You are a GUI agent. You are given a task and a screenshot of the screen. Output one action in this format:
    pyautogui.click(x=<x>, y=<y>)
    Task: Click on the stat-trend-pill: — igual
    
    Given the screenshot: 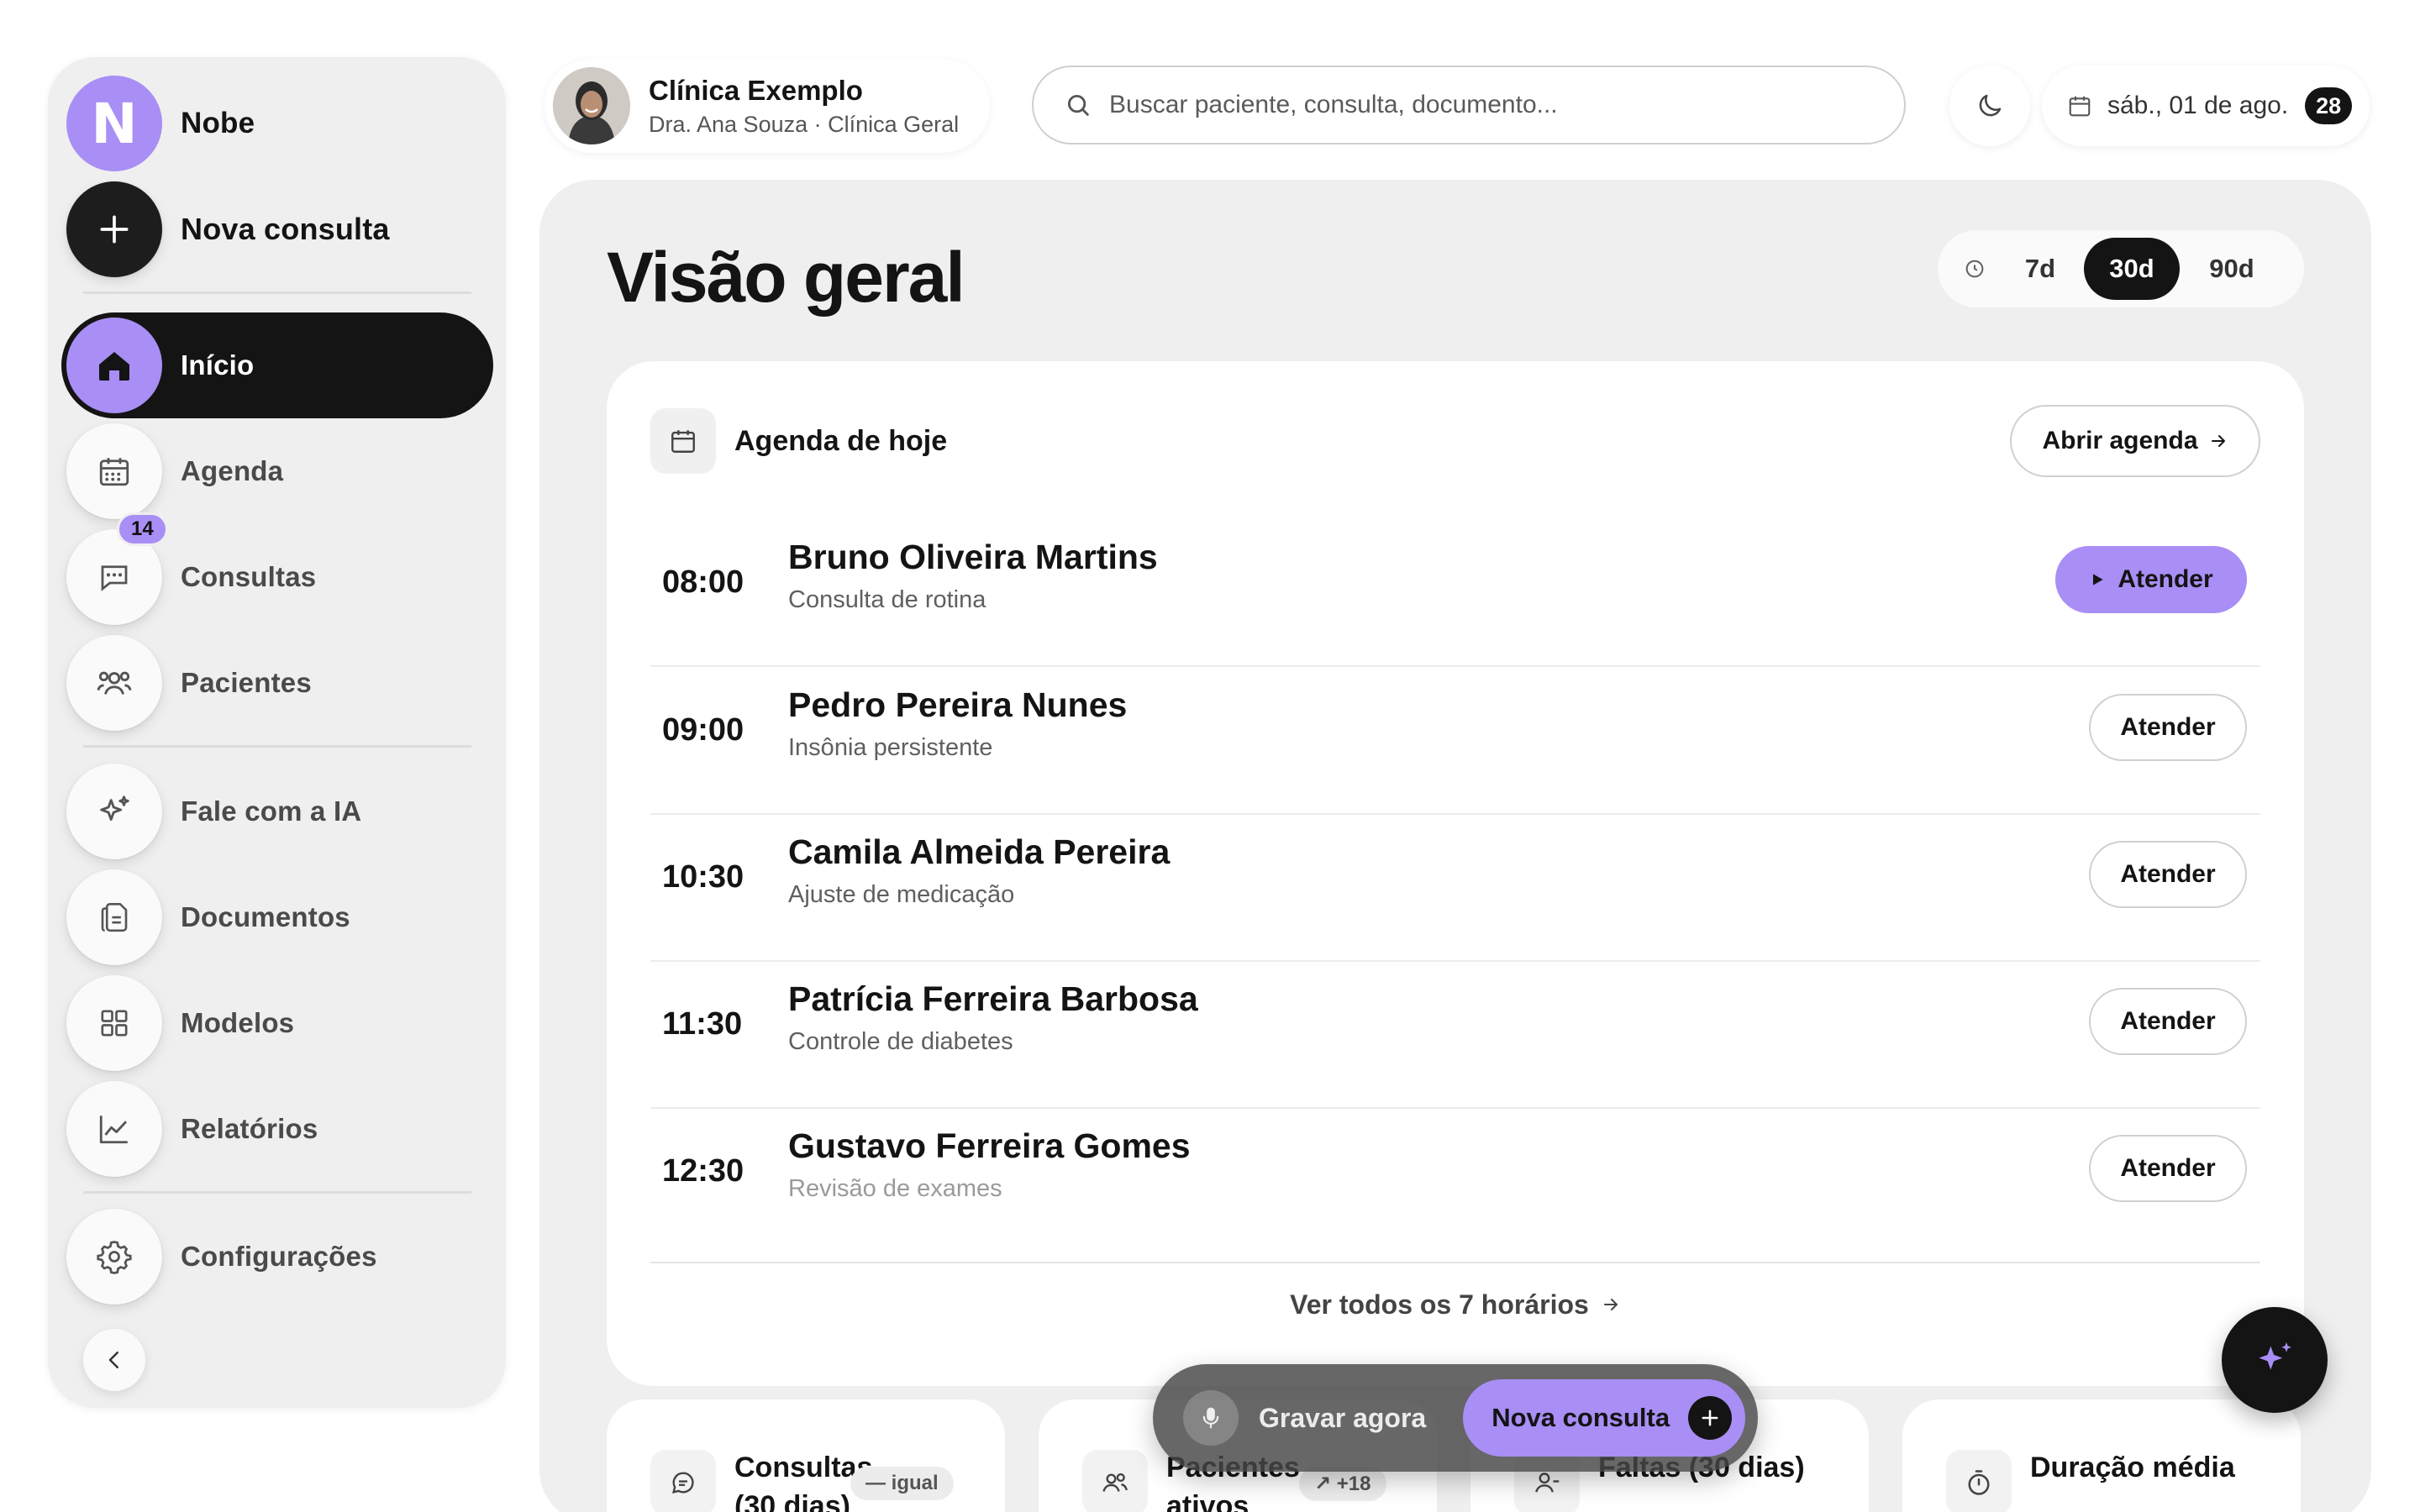 What is the action you would take?
    pyautogui.click(x=902, y=1483)
    